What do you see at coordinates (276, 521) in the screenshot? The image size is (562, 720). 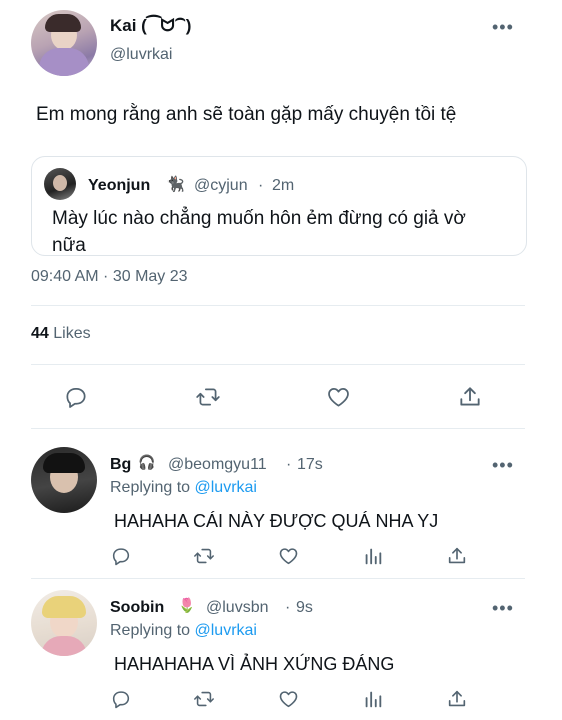 I see `reply-text: HAHAHA CÁI NÀY ĐƯỢC QUÁ NHA YJ` at bounding box center [276, 521].